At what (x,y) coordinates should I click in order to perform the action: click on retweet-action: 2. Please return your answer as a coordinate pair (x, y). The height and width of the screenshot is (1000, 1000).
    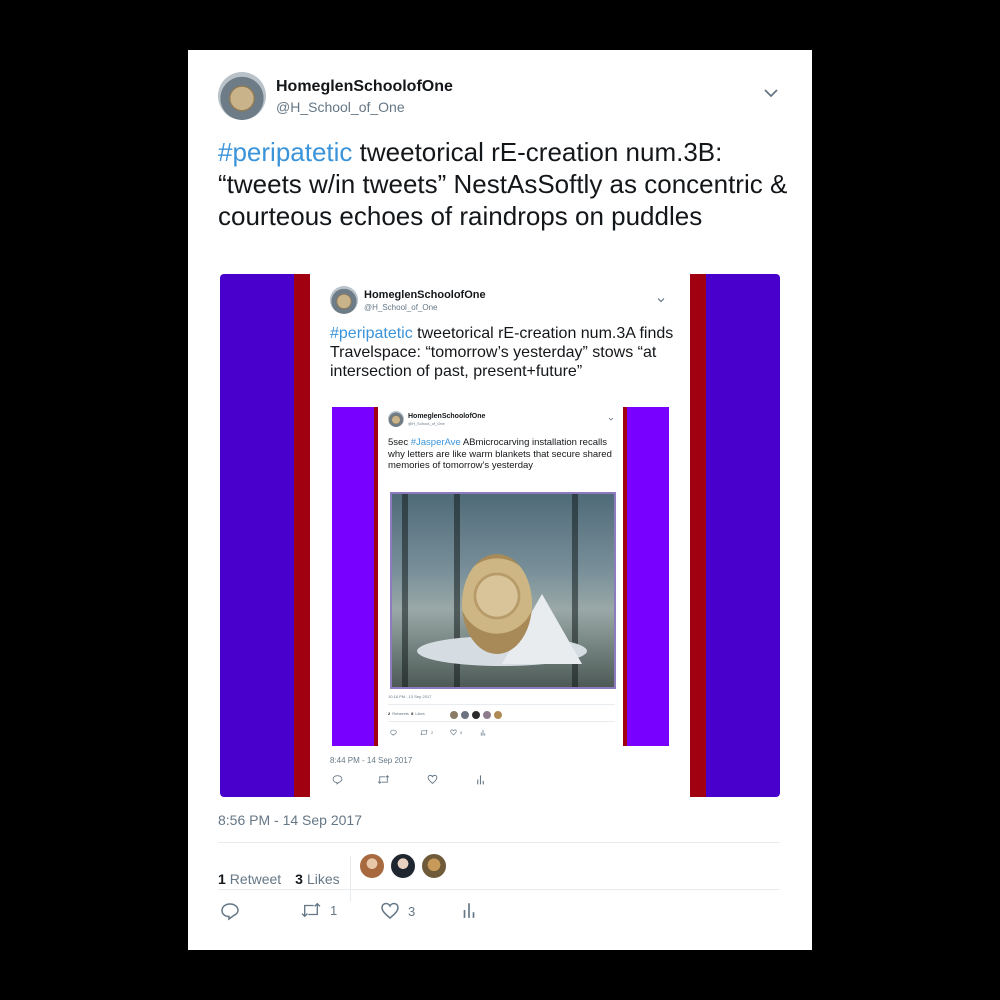
    Looking at the image, I should click on (426, 732).